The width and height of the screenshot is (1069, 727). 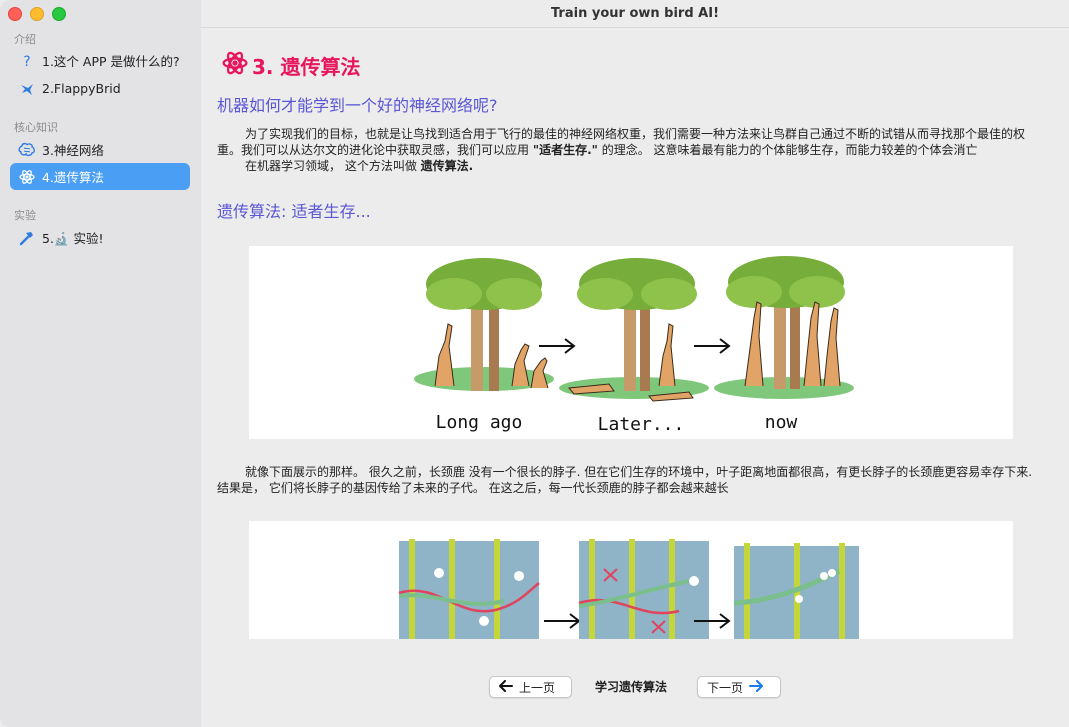 I want to click on minimize-window-button, so click(x=37, y=14).